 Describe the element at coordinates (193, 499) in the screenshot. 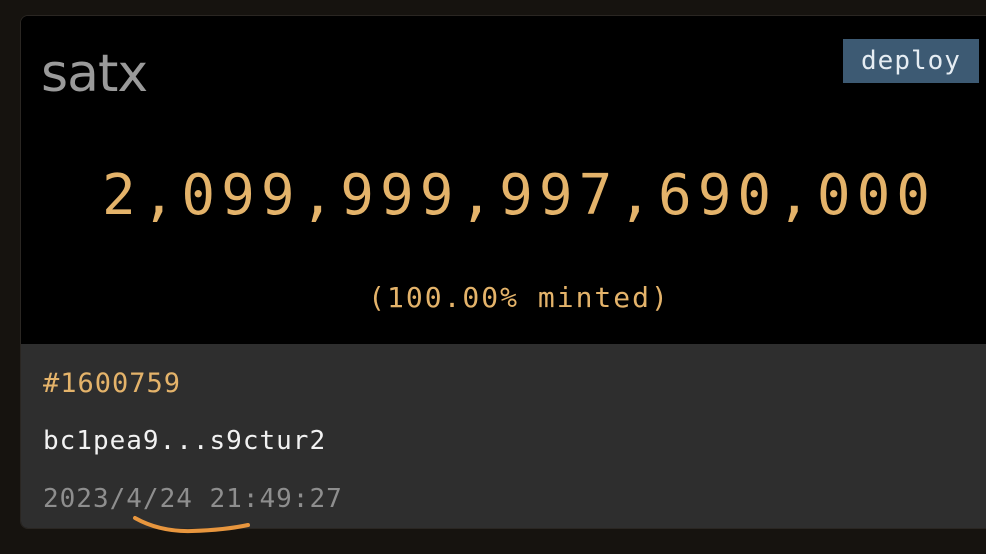

I see `inscription-timestamp: 2023/4/24 21:49:27` at that location.